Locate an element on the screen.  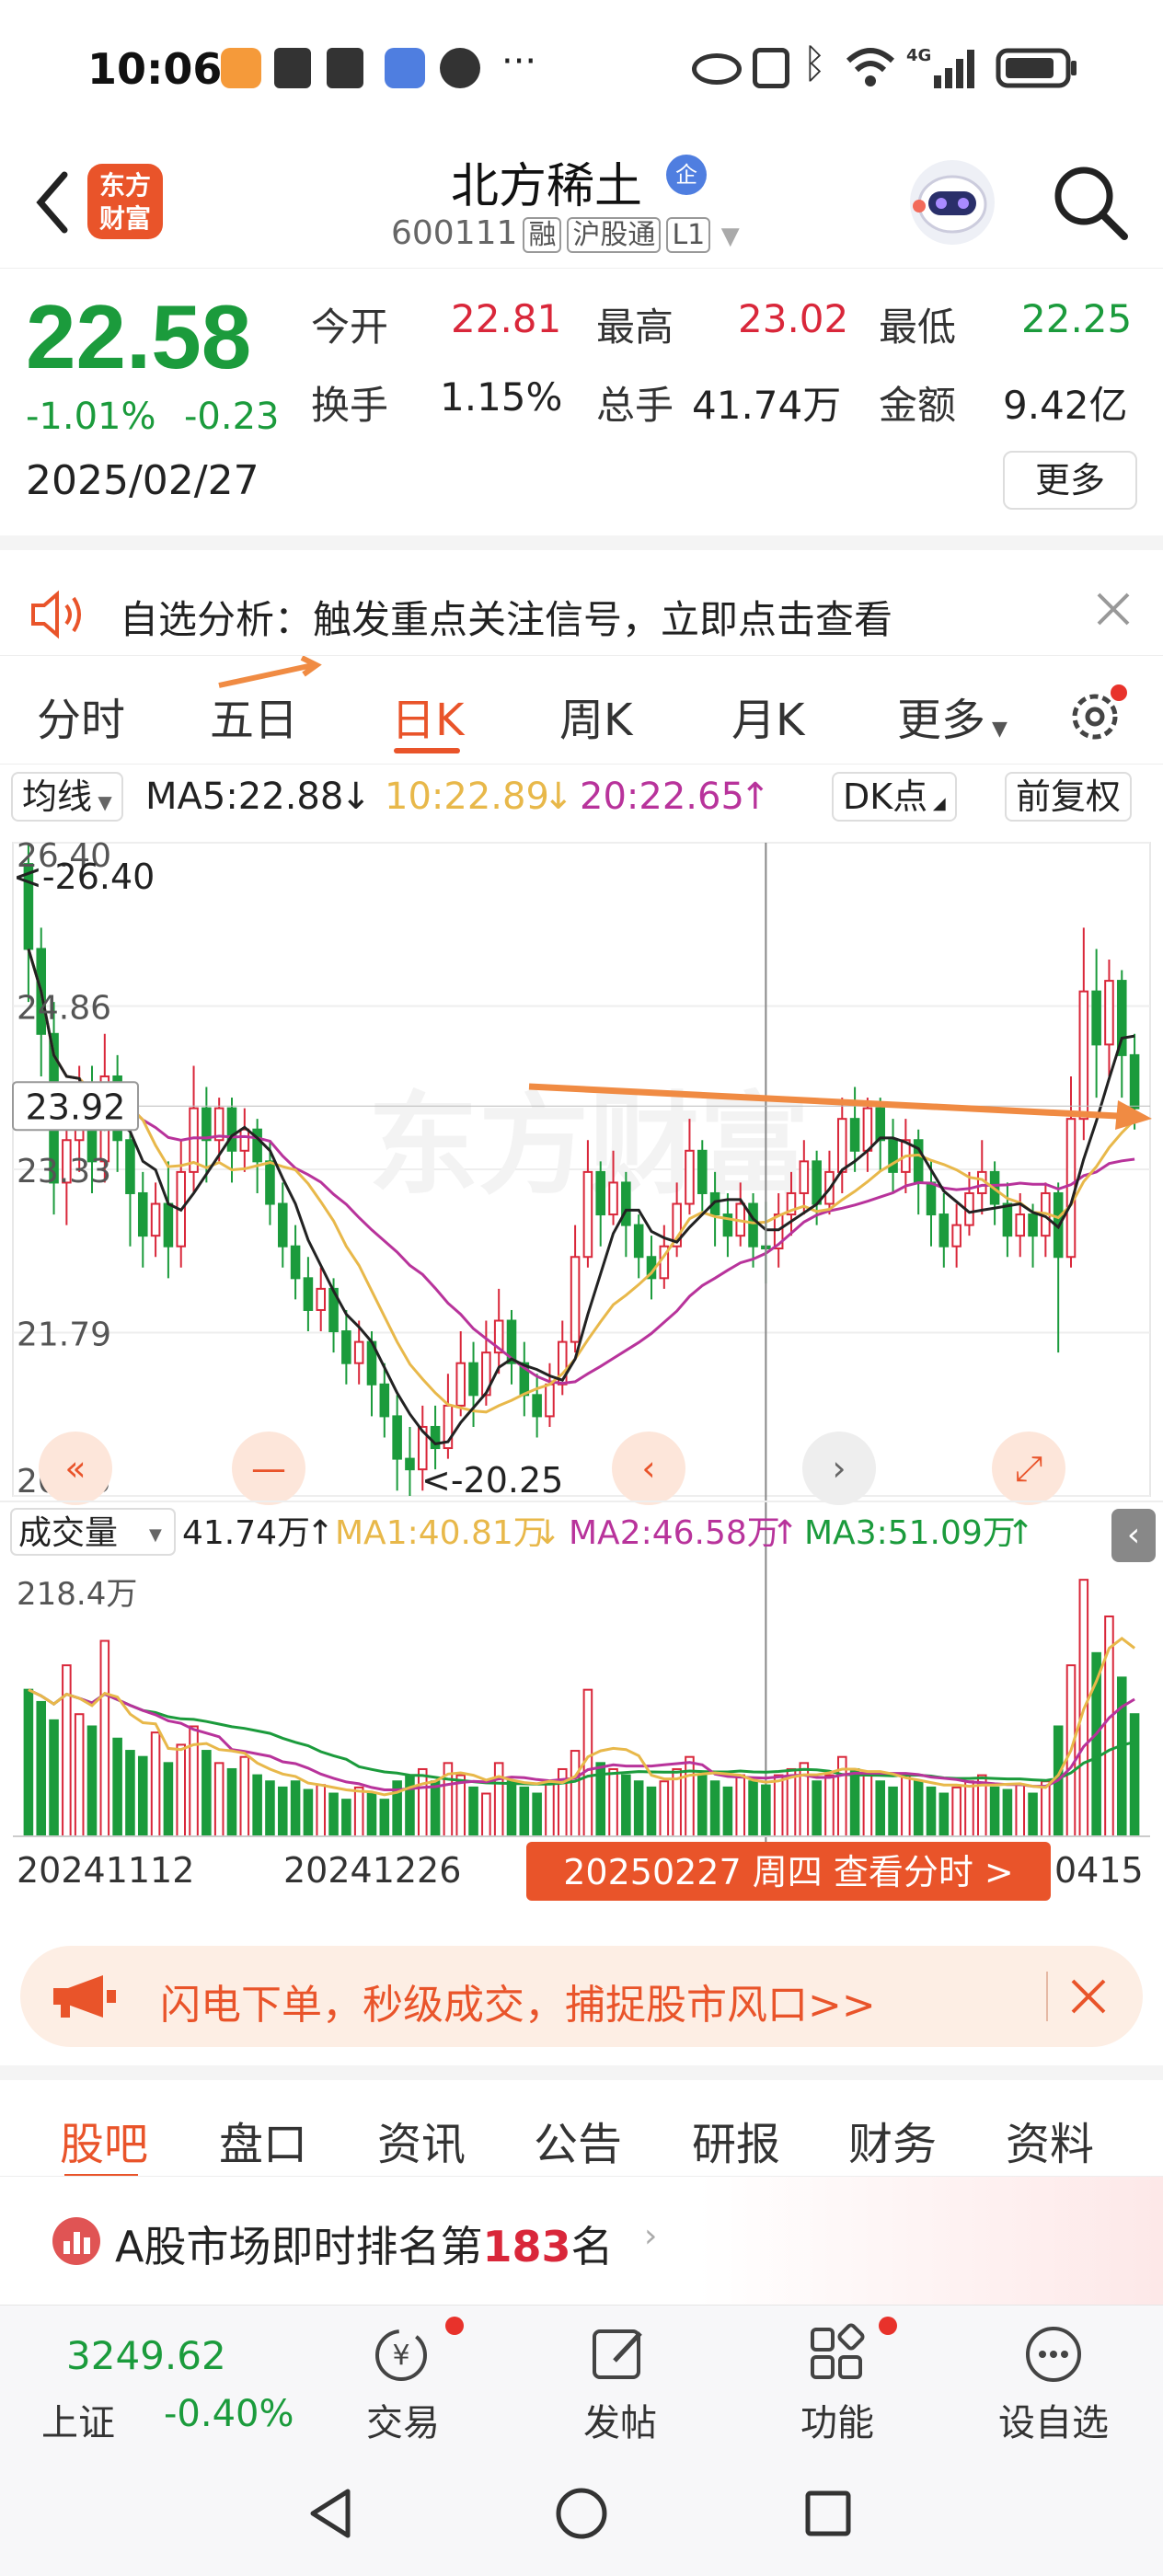
dk-point-button: DK点 ◢ is located at coordinates (895, 797).